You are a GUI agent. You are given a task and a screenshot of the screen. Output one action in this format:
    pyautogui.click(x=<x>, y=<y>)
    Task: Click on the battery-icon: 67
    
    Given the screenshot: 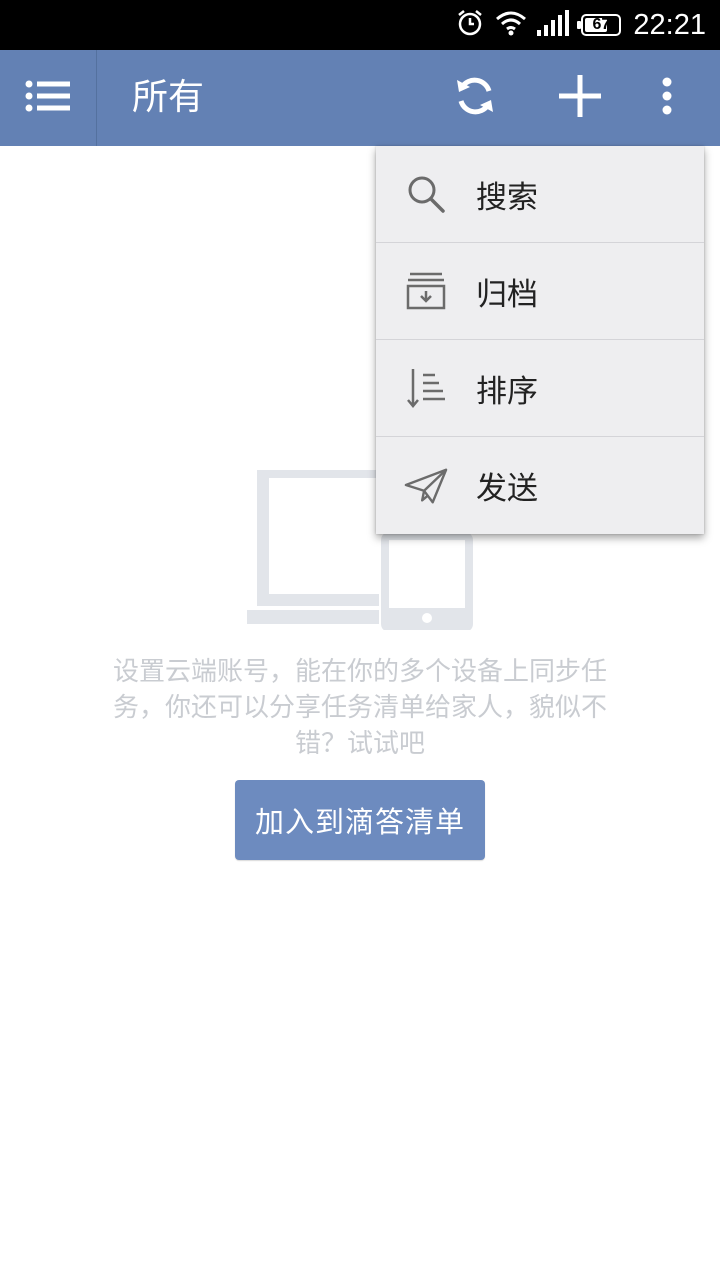 What is the action you would take?
    pyautogui.click(x=599, y=25)
    